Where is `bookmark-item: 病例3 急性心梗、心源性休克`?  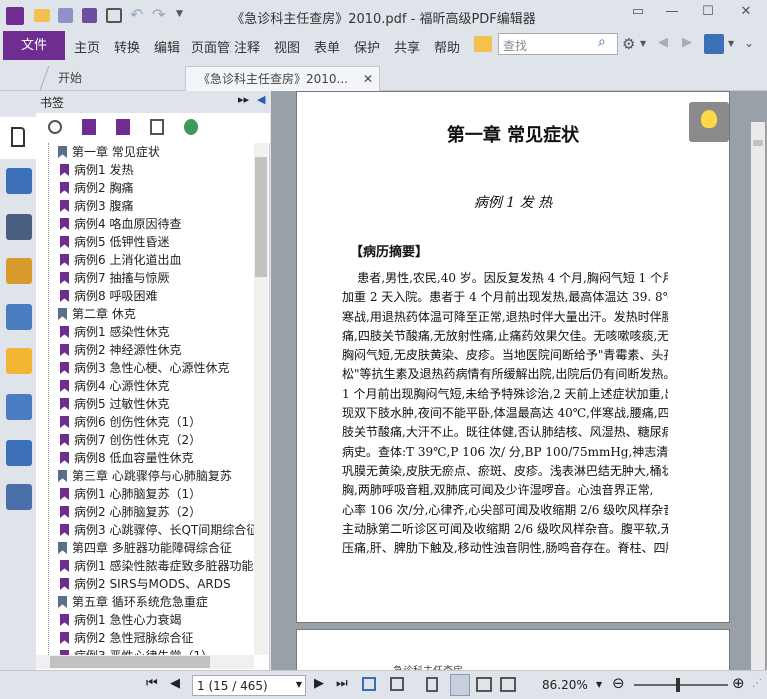 bookmark-item: 病例3 急性心梗、心源性休克 is located at coordinates (144, 368).